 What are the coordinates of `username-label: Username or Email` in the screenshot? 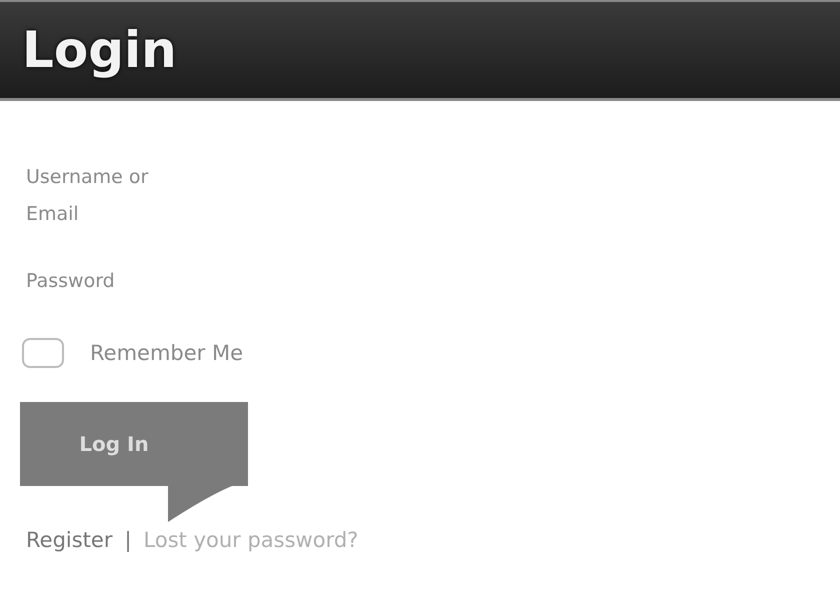 It's located at (88, 196).